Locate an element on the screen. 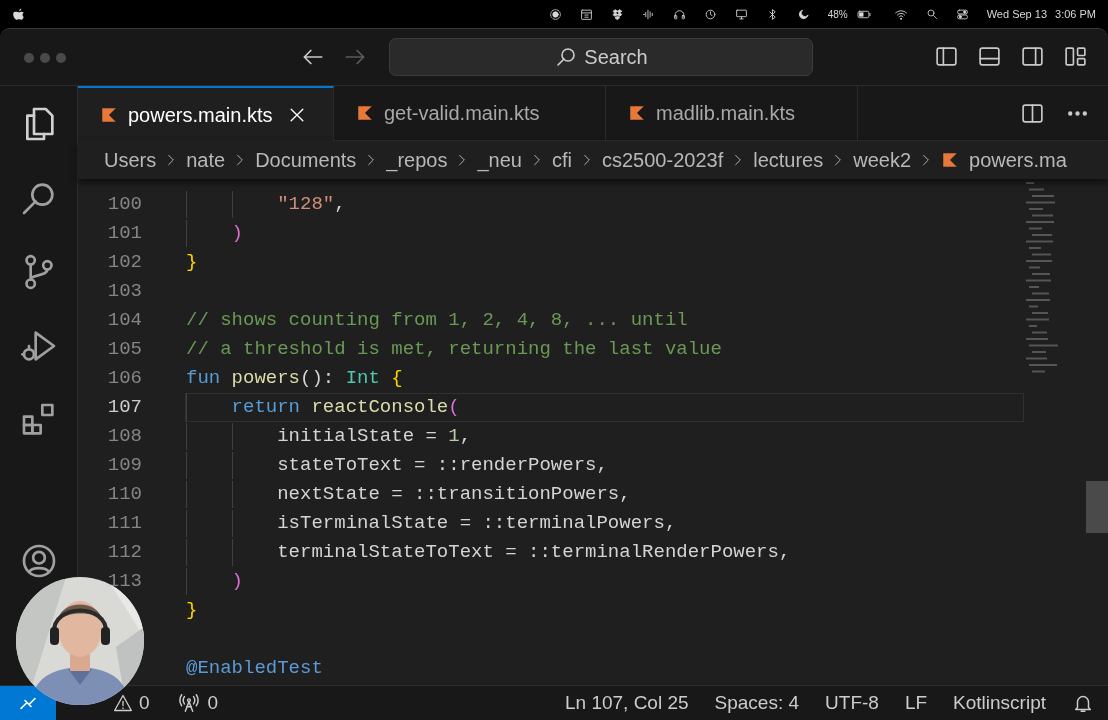 The height and width of the screenshot is (720, 1108). code-line: return reactConsole( is located at coordinates (345, 408).